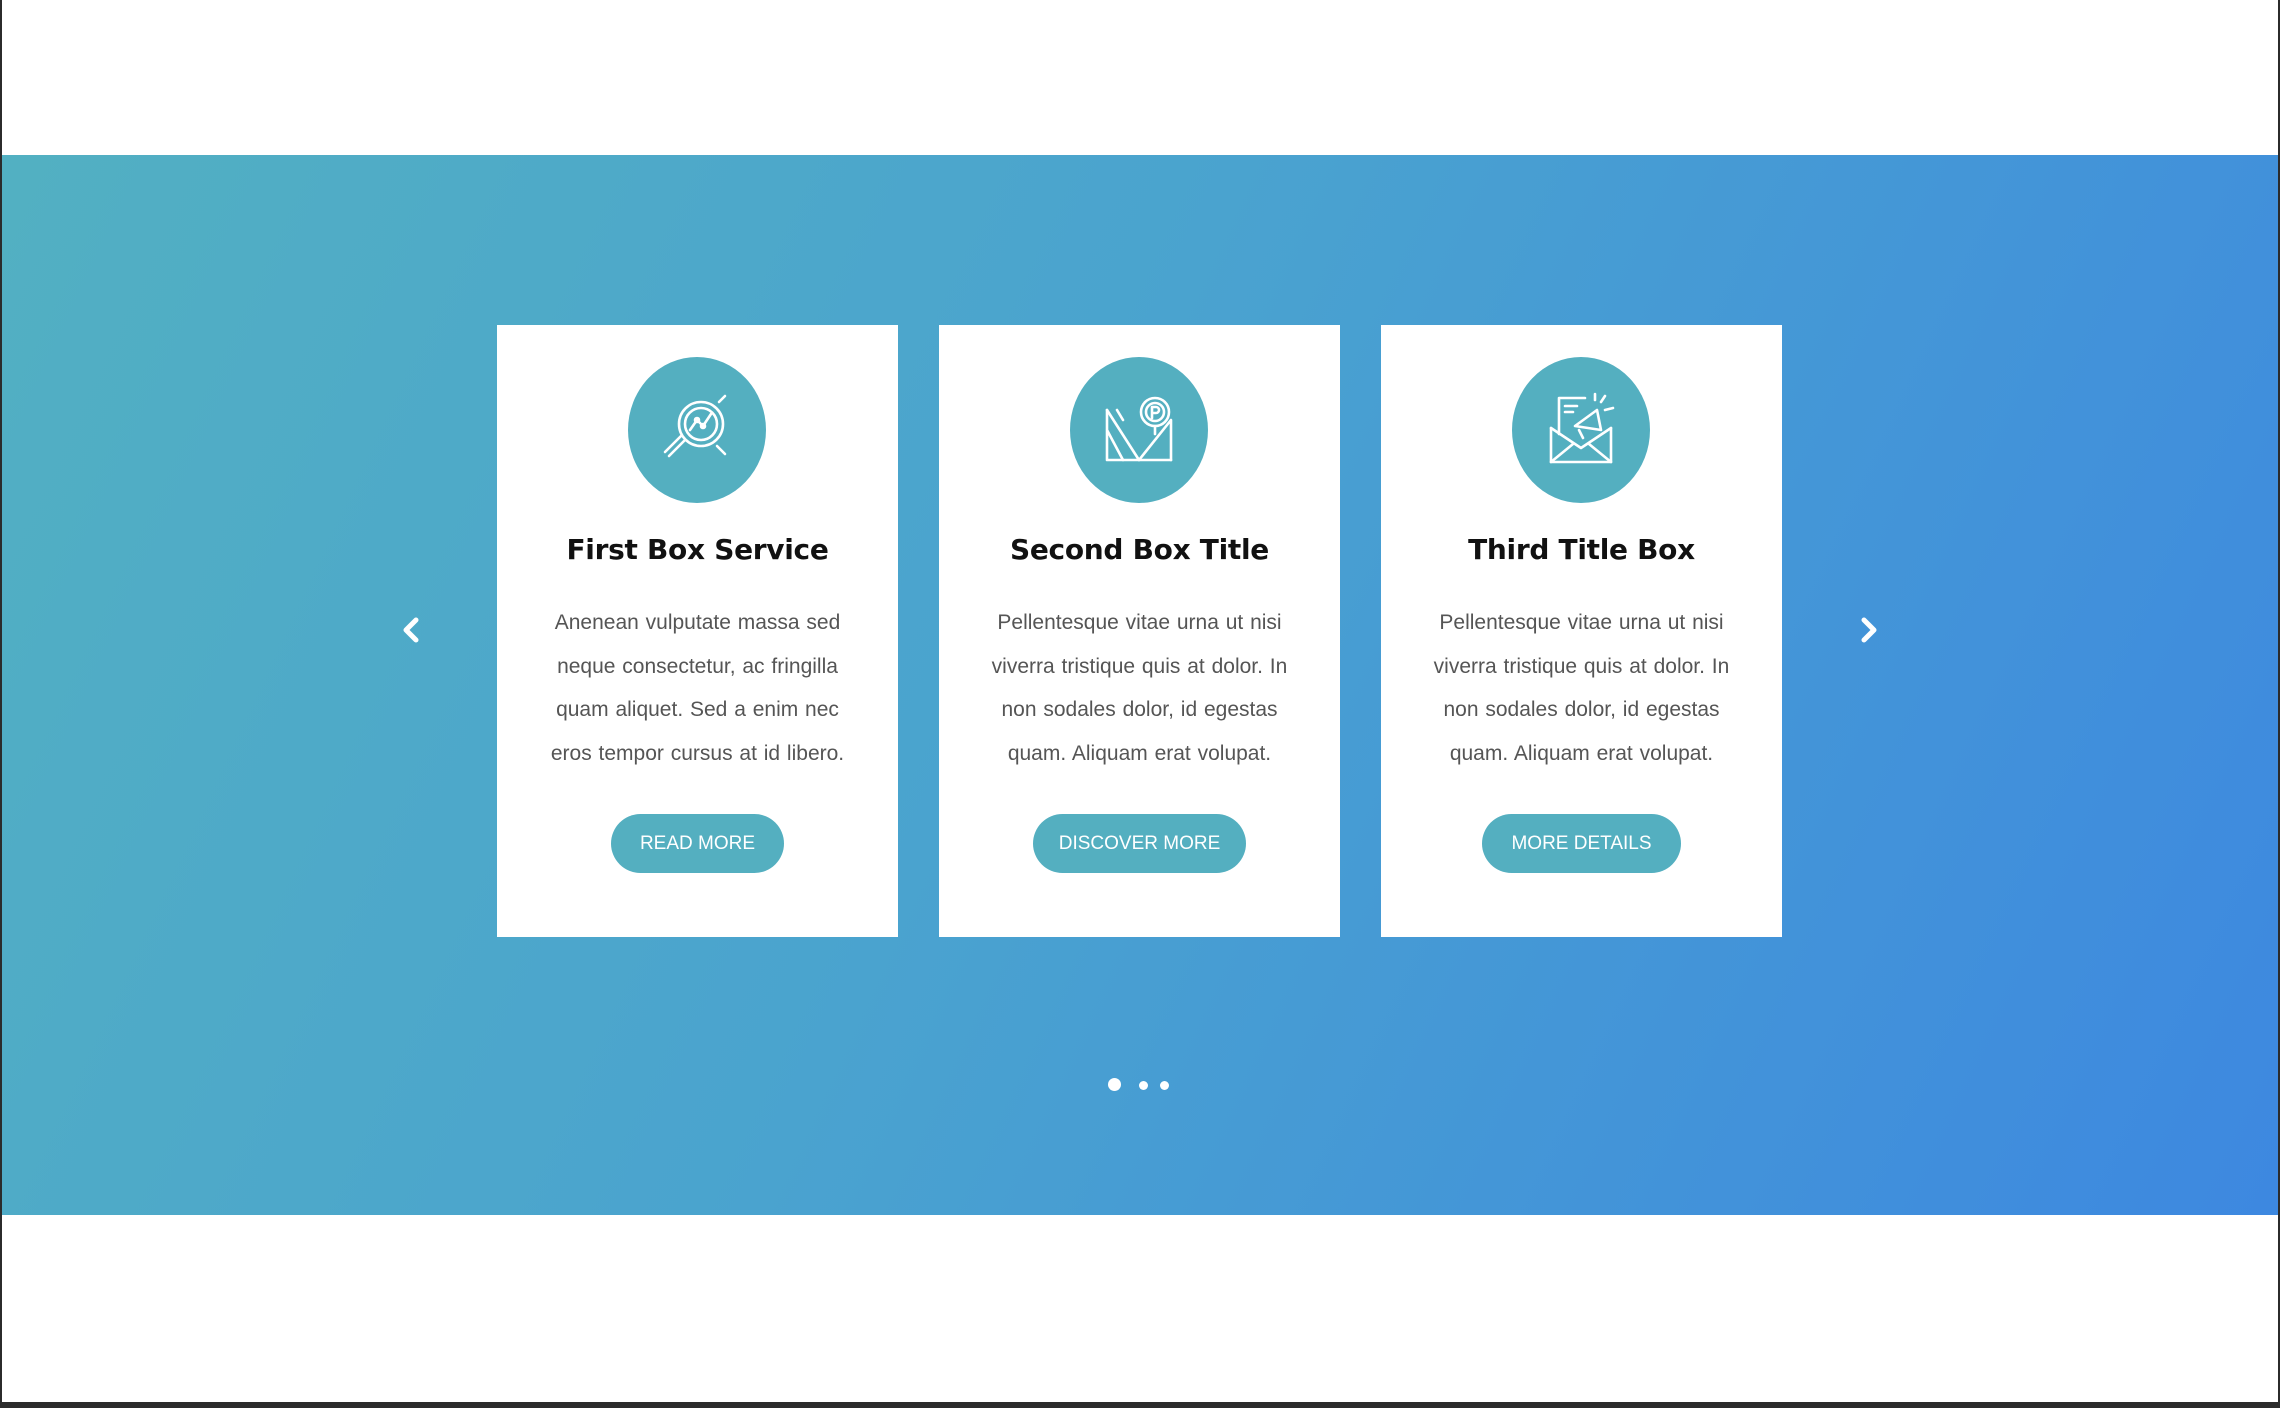  I want to click on more-details-button: MORE DETAILS, so click(1581, 843).